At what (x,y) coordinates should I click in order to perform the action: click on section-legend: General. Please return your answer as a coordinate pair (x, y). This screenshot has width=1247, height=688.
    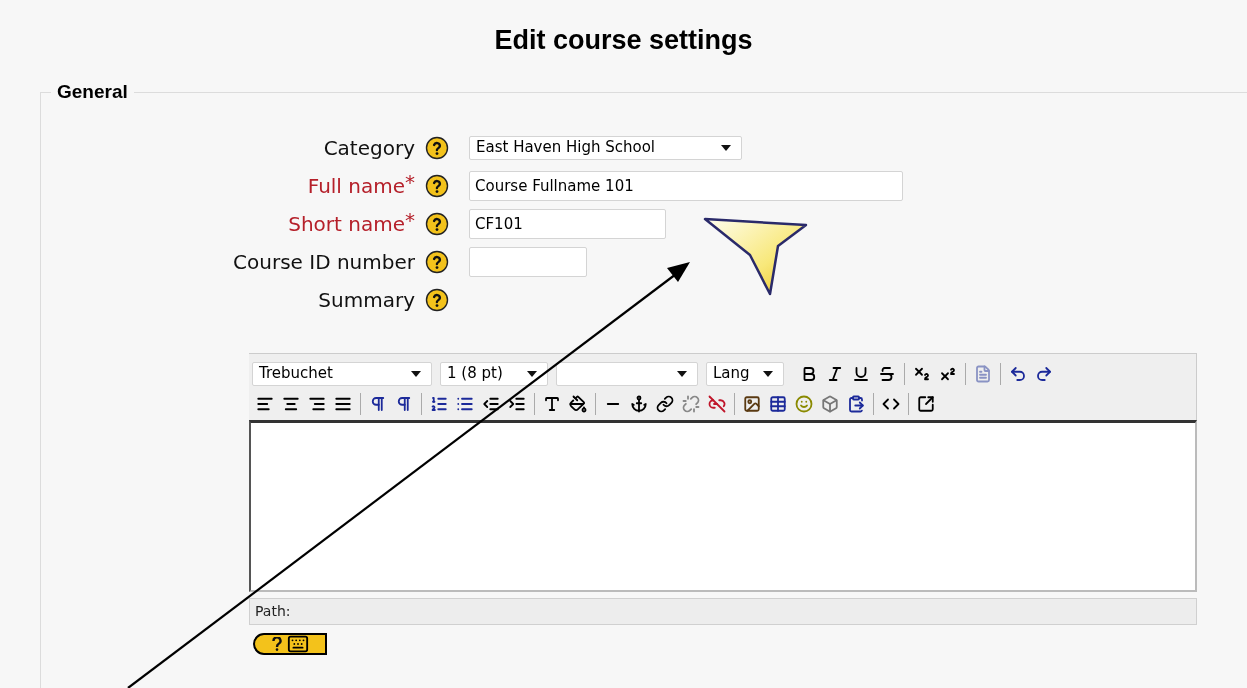
    Looking at the image, I should click on (92, 92).